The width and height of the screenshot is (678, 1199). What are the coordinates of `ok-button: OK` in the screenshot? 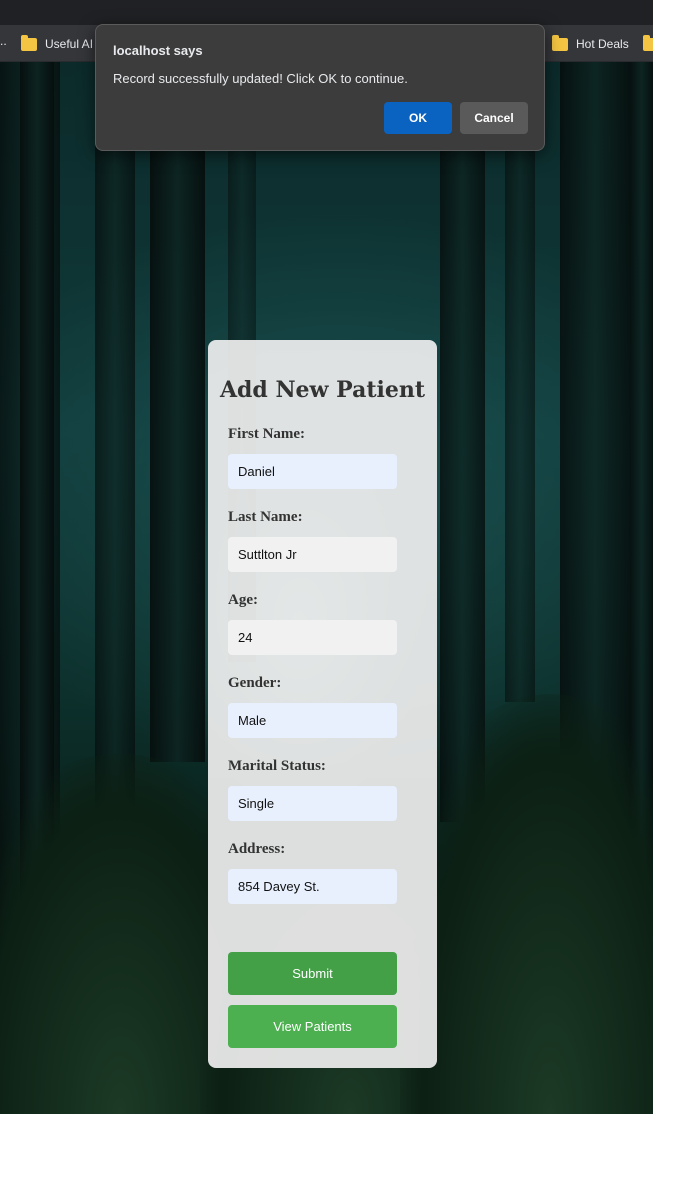 It's located at (418, 118).